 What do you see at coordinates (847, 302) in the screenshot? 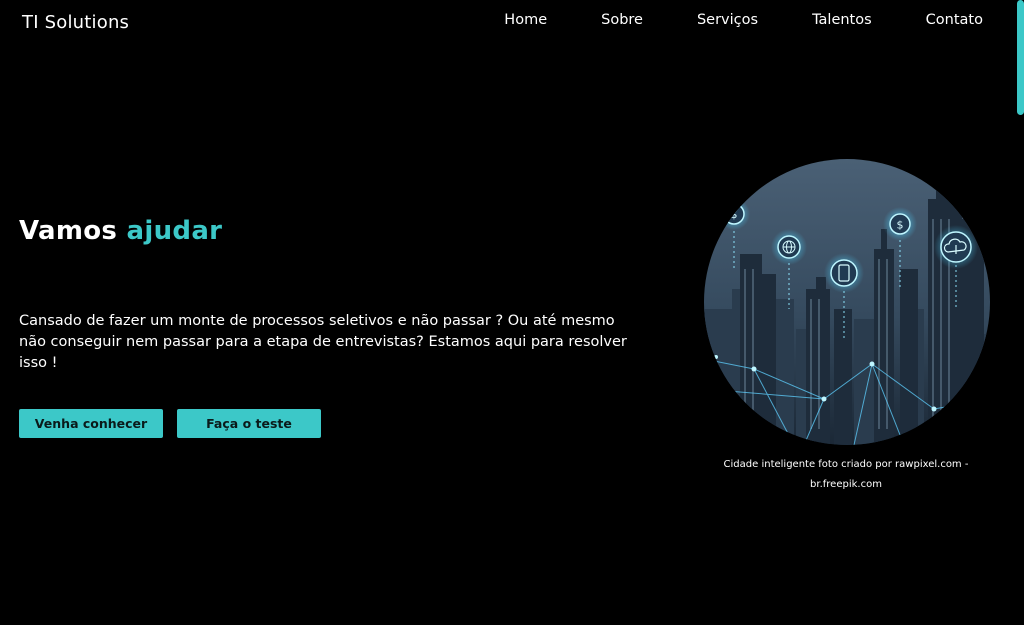
I see `smart-city-image: $ $` at bounding box center [847, 302].